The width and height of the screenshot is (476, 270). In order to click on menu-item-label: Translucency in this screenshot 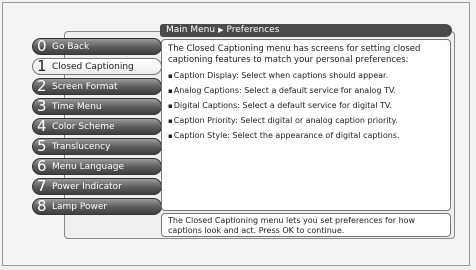, I will do `click(81, 146)`.